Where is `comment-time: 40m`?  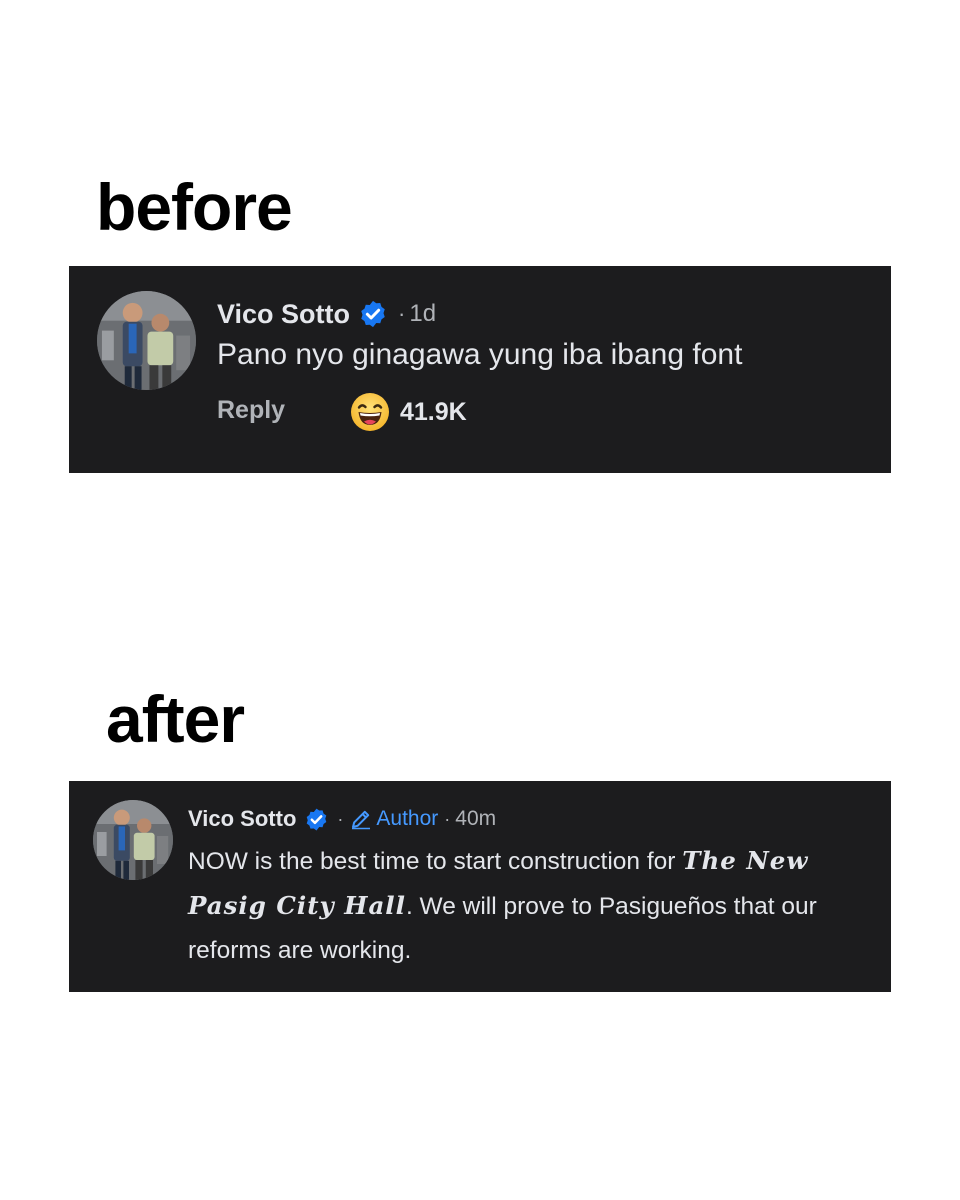 comment-time: 40m is located at coordinates (475, 819).